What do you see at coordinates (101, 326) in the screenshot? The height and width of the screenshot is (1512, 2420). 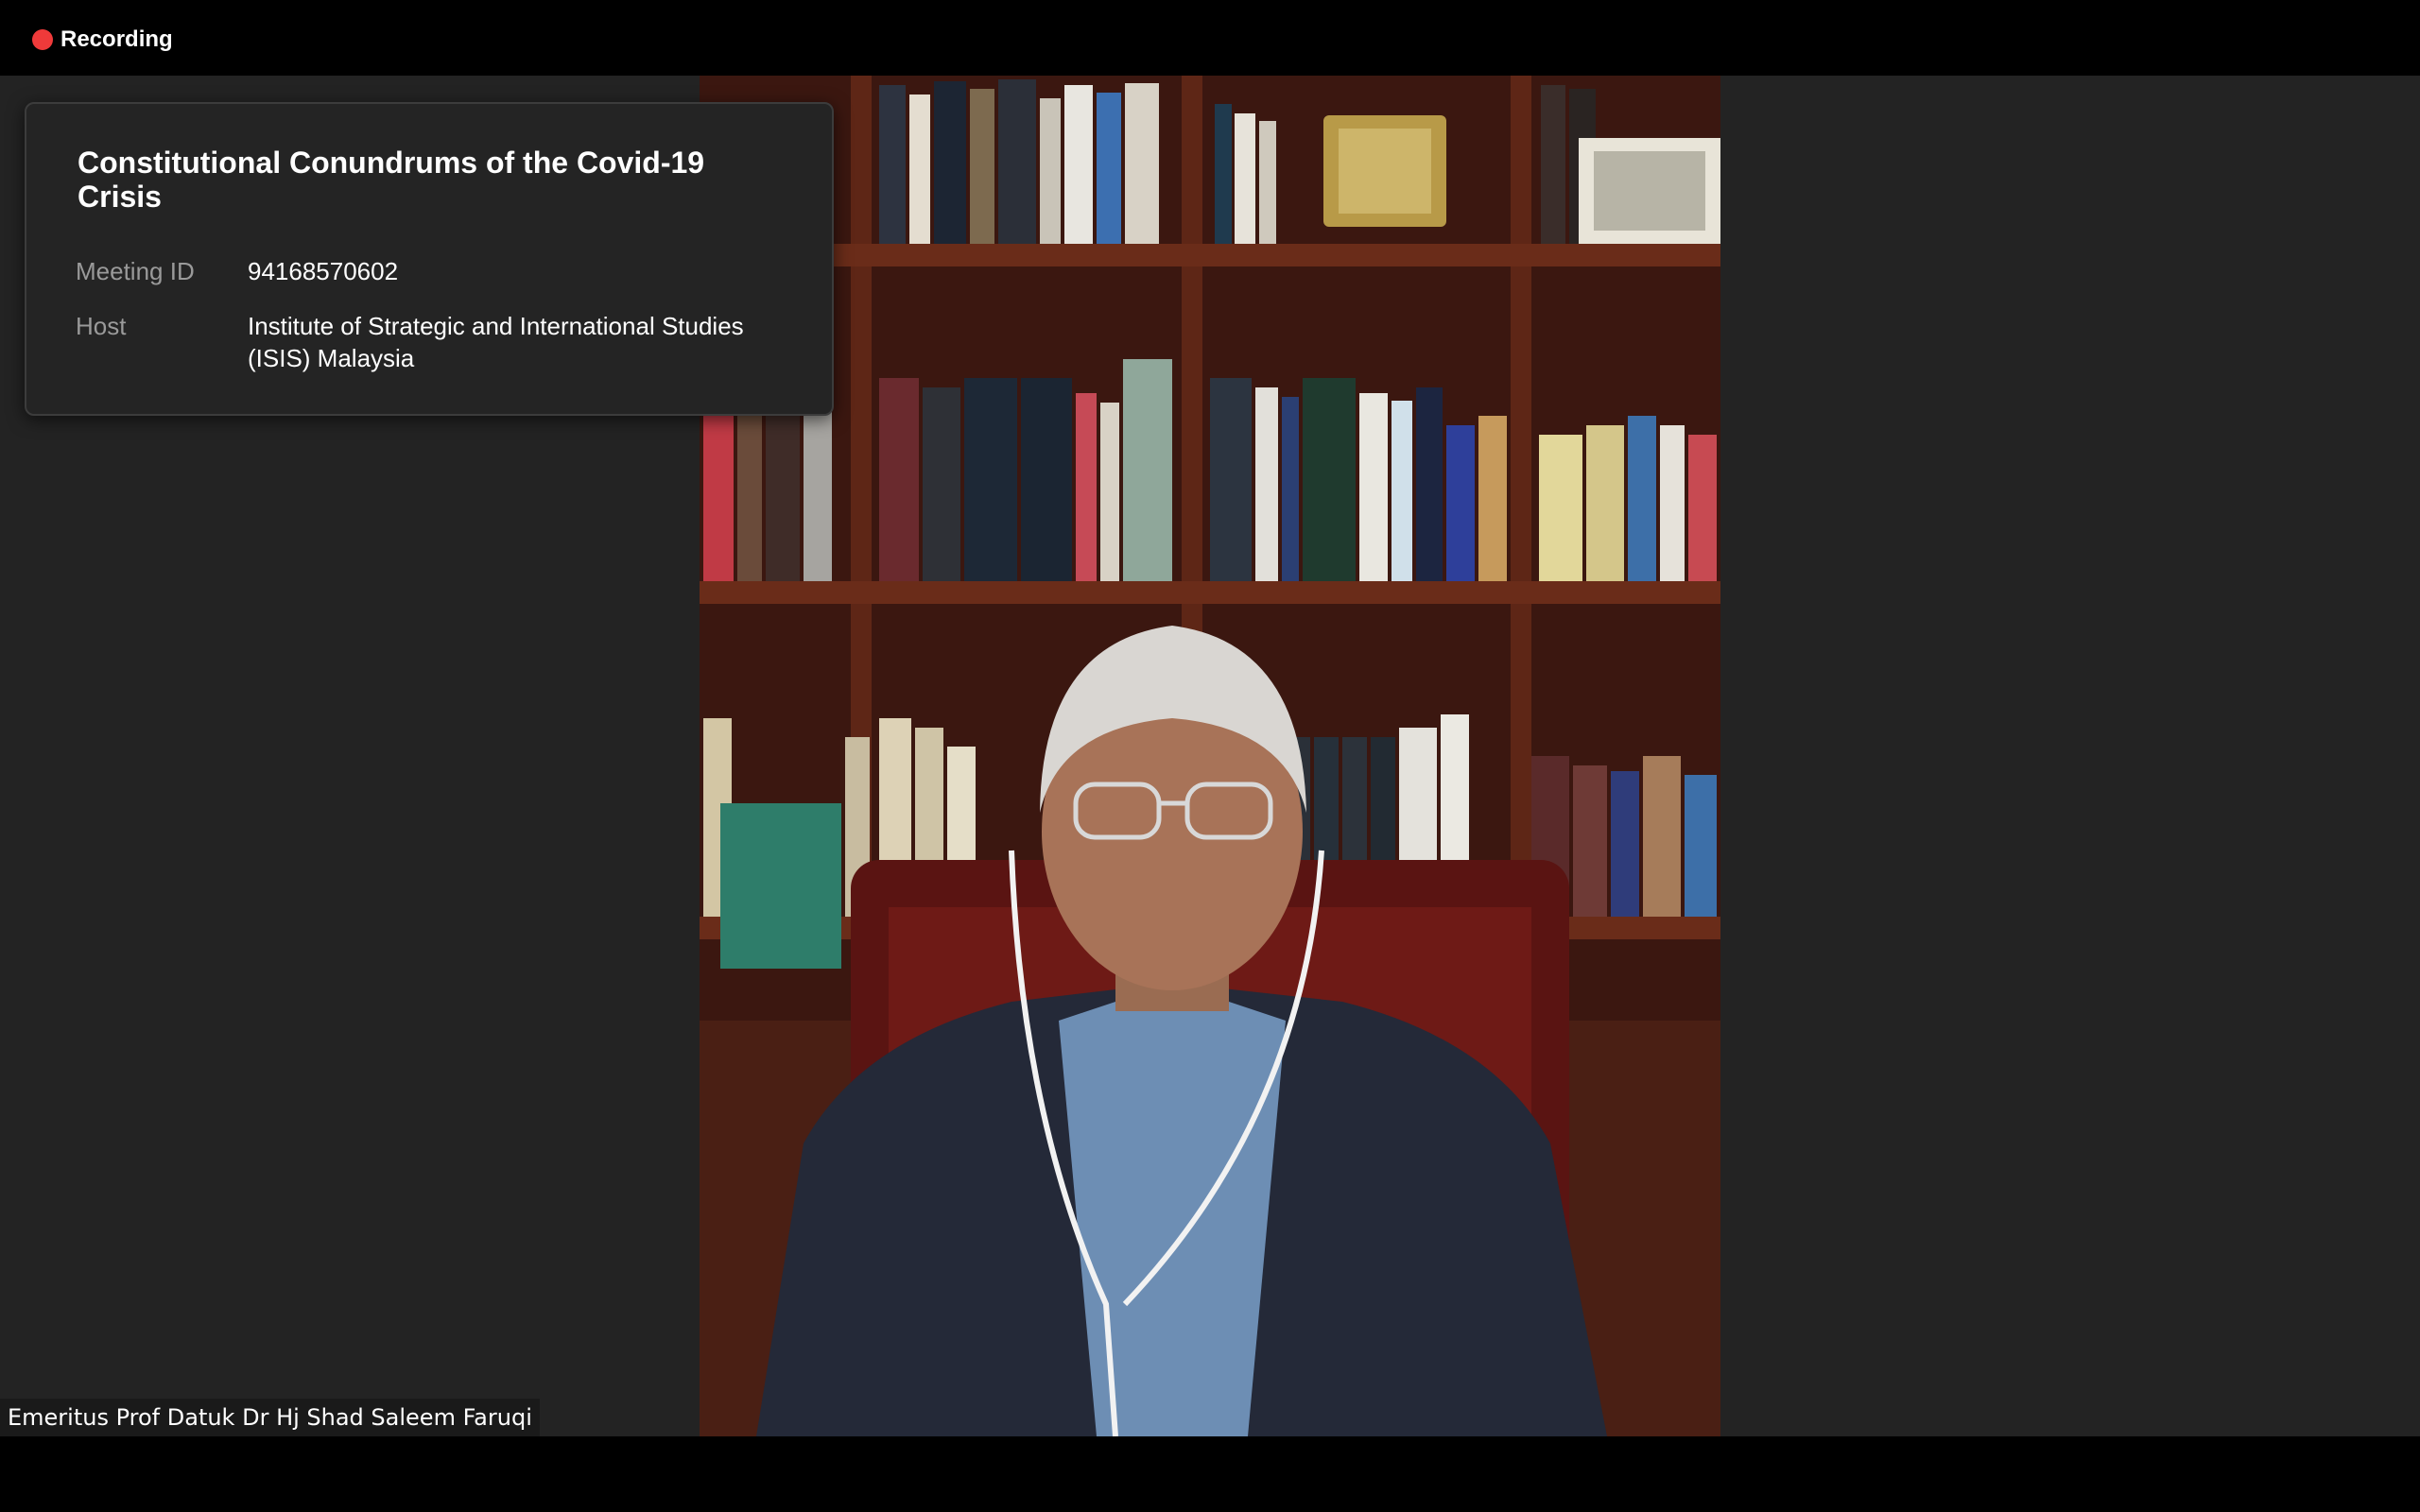 I see `host-label: Host` at bounding box center [101, 326].